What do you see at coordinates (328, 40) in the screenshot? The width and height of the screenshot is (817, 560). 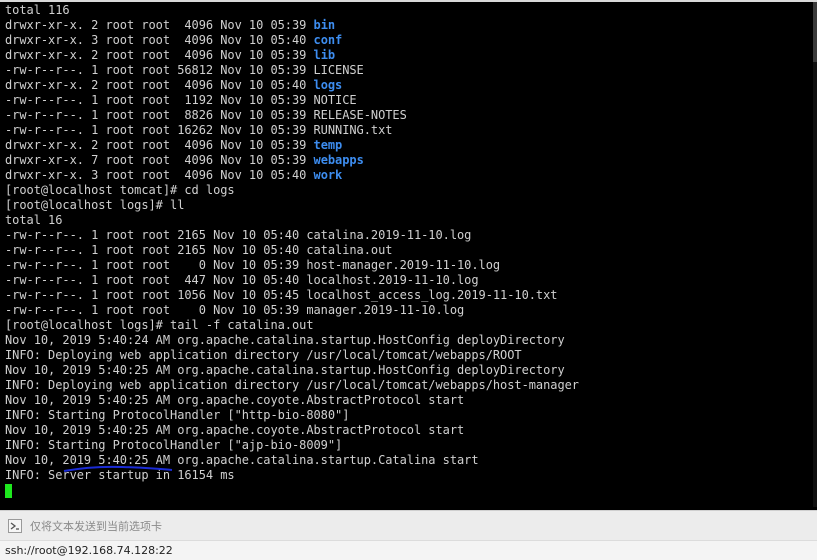 I see `directory-name: conf` at bounding box center [328, 40].